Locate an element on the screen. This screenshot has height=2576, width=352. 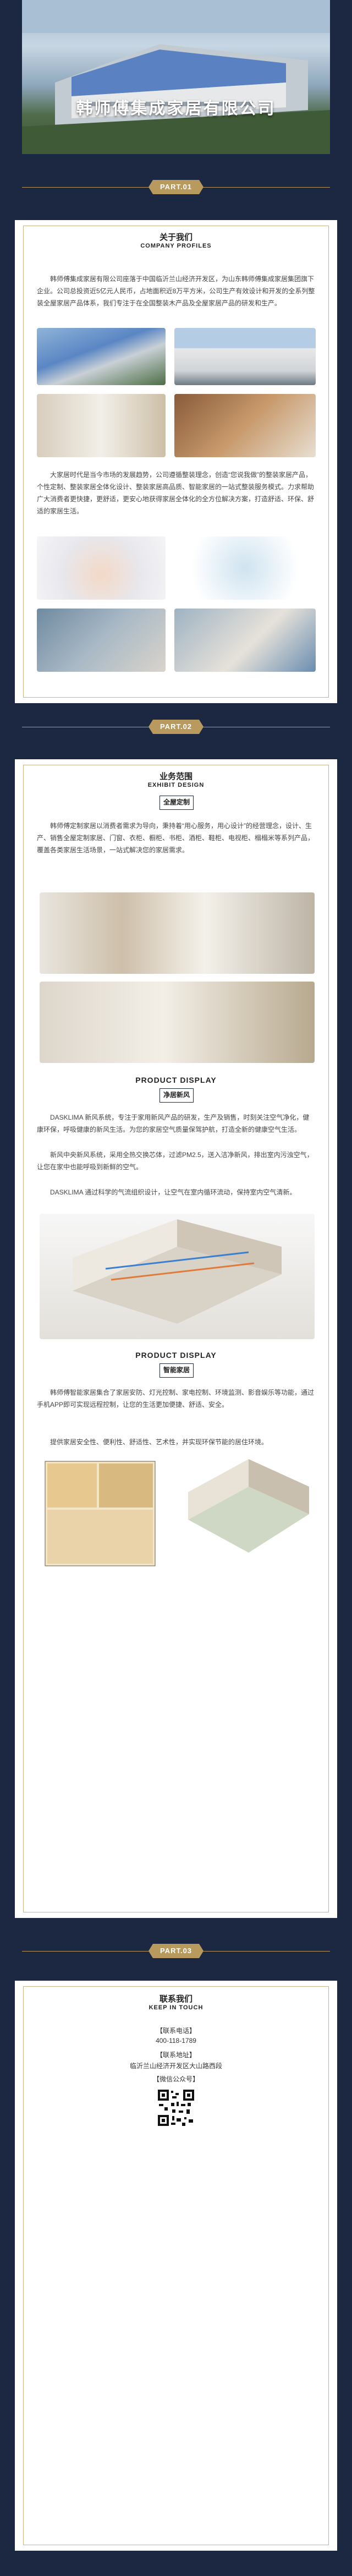
office-building-photo is located at coordinates (245, 356).